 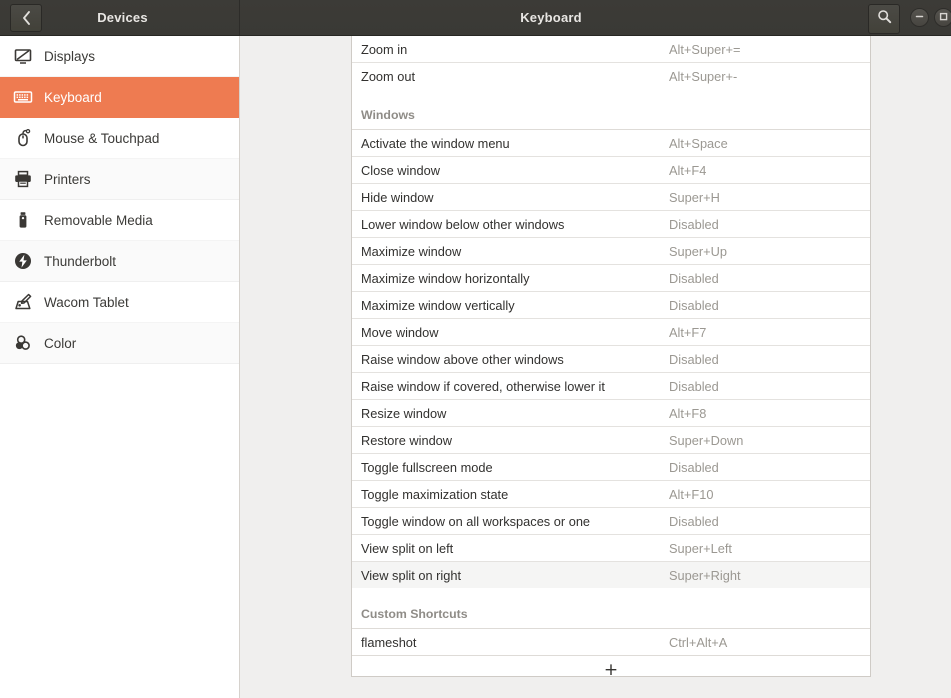 What do you see at coordinates (611, 575) in the screenshot?
I see `shortcut-row: View split on right Super+Right` at bounding box center [611, 575].